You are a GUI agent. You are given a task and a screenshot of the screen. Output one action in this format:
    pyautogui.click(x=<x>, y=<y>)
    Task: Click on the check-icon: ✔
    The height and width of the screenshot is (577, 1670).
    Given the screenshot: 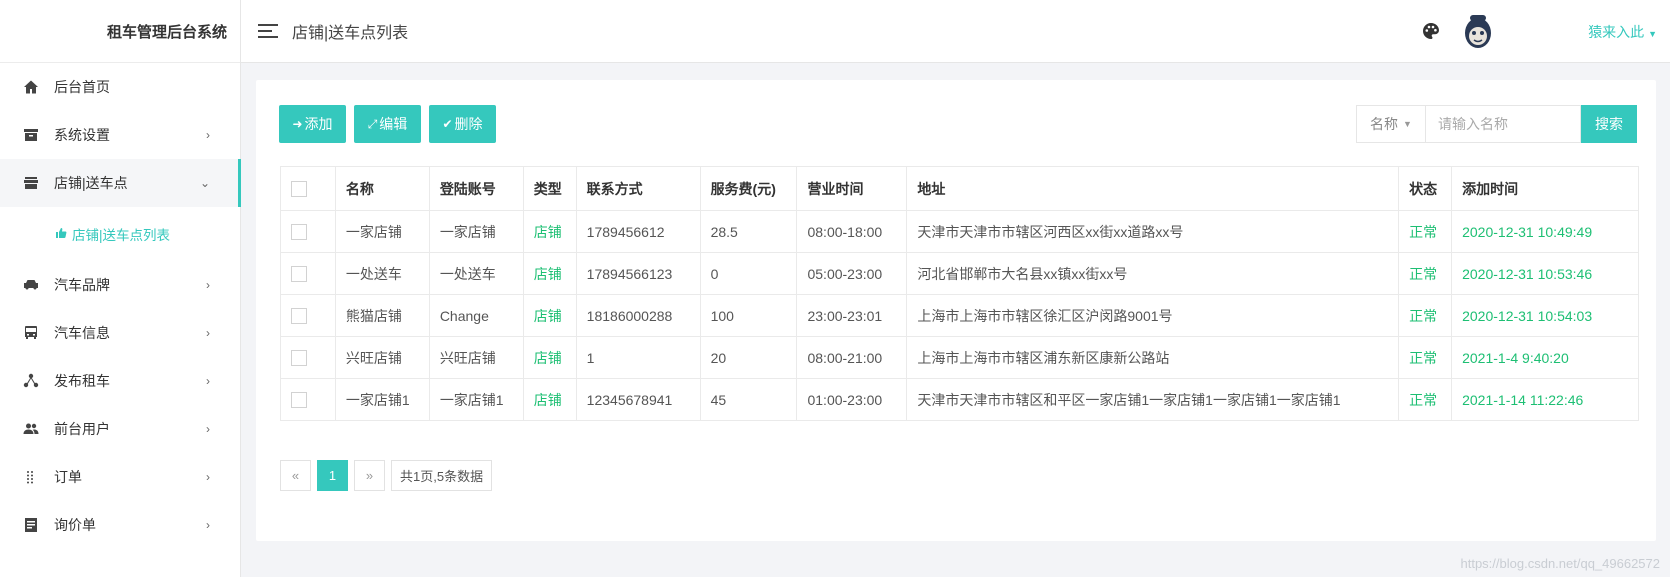 What is the action you would take?
    pyautogui.click(x=447, y=124)
    